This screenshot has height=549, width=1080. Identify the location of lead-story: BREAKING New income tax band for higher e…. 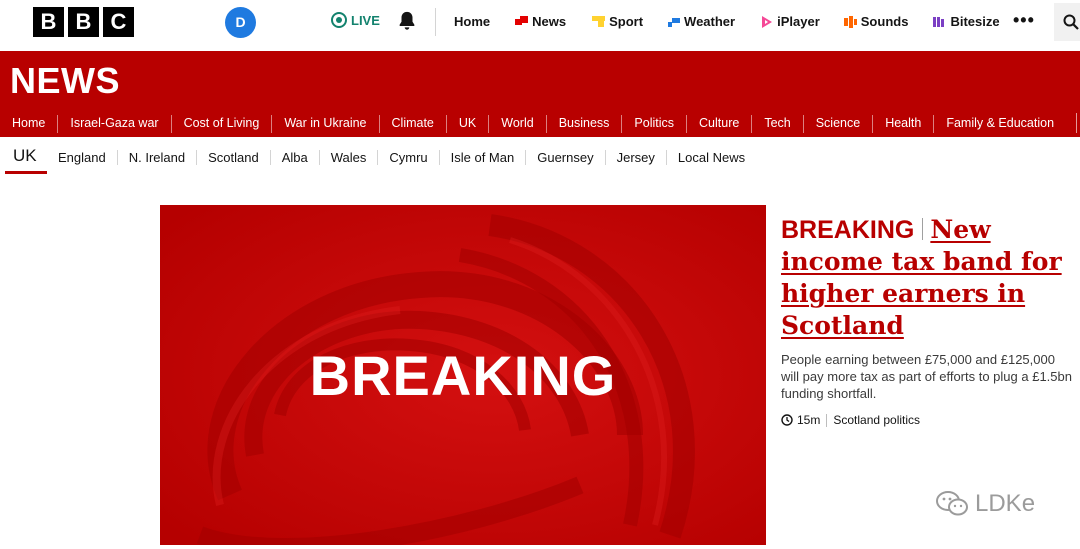
(928, 320).